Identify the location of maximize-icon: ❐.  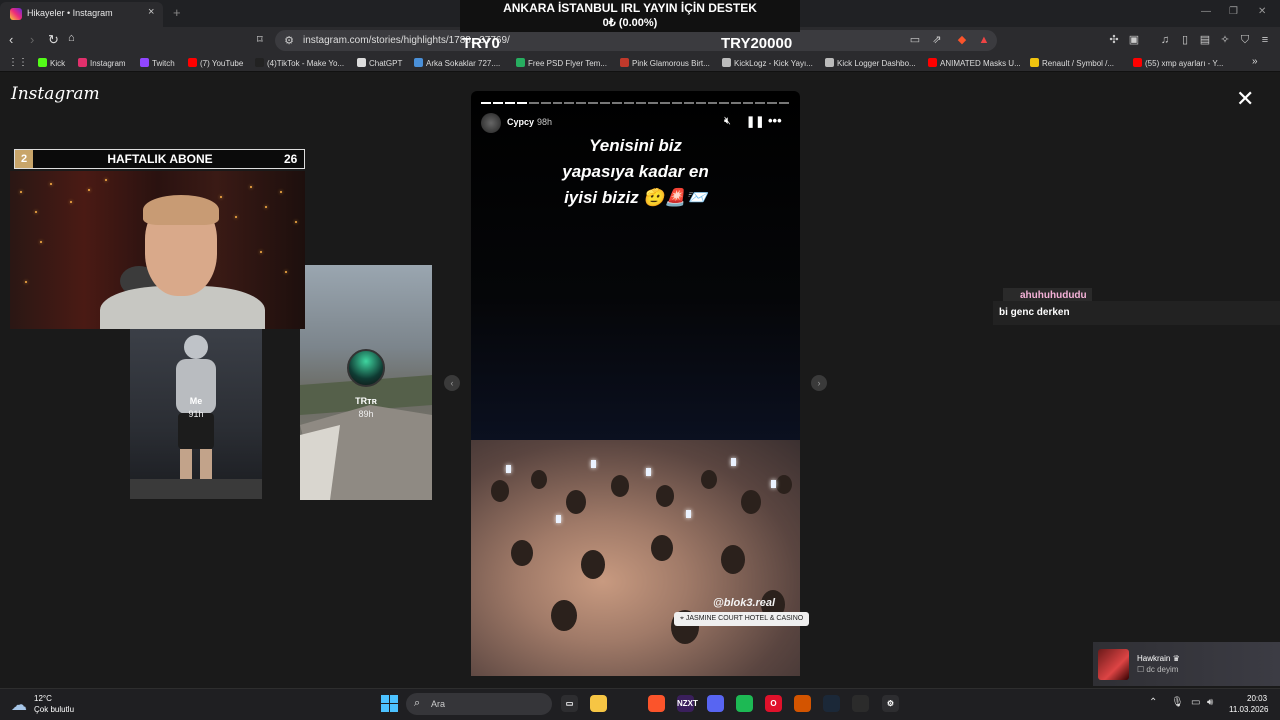
(1233, 11).